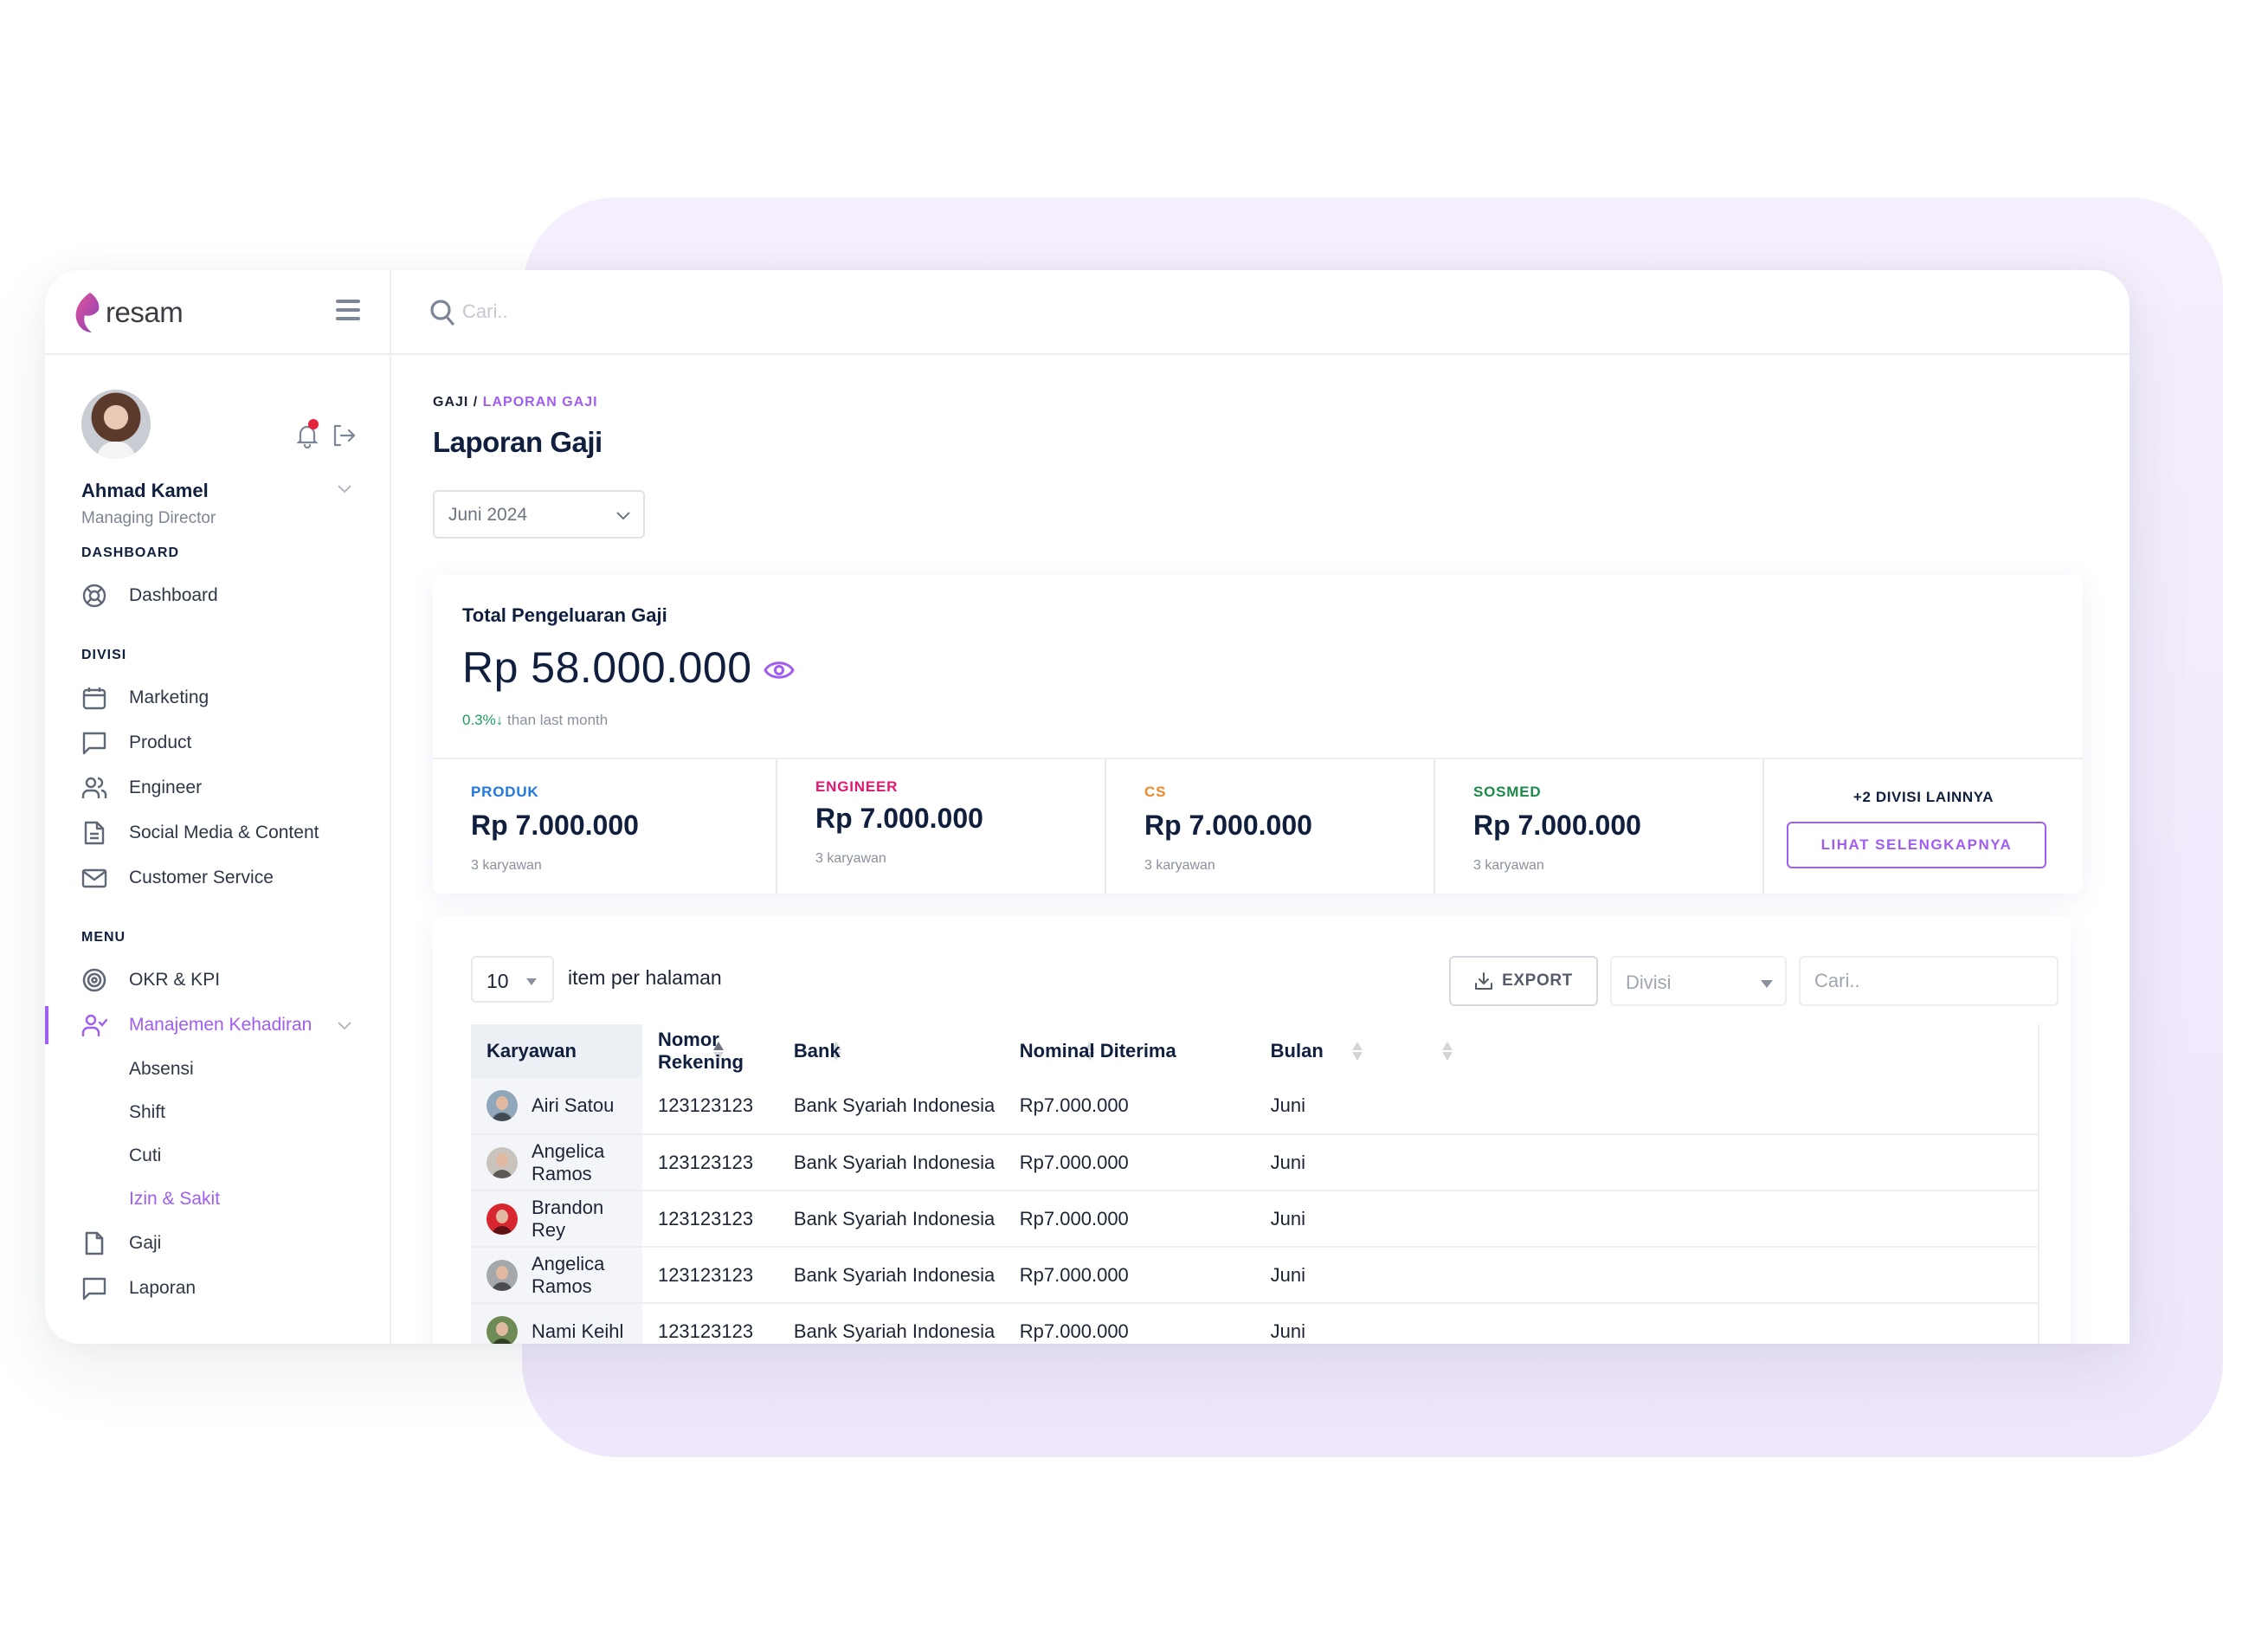 Image resolution: width=2268 pixels, height=1652 pixels. Describe the element at coordinates (741, 1051) in the screenshot. I see `column-header-nomor-rekening: Nomor Rekening` at that location.